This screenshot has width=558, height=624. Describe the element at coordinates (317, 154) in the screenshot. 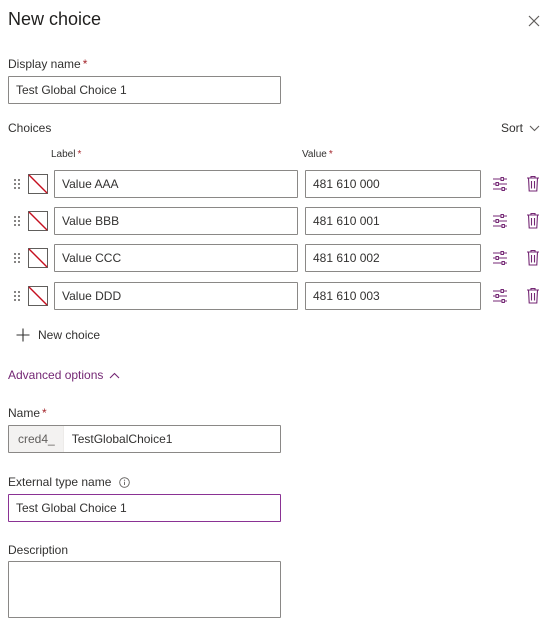

I see `value-column-header: Value *` at that location.